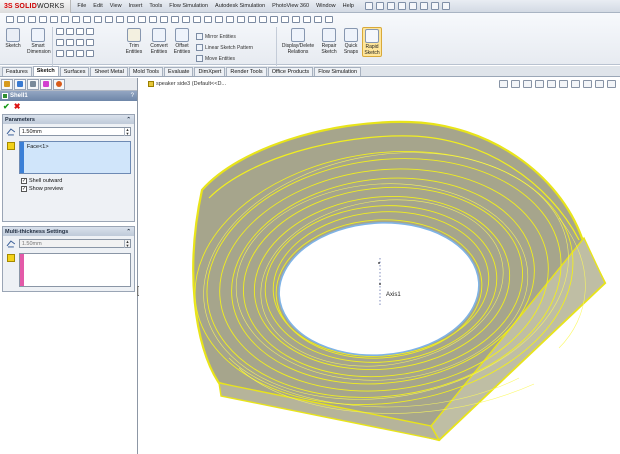 The height and width of the screenshot is (454, 620). Describe the element at coordinates (326, 6) in the screenshot. I see `menu-window: Window` at that location.